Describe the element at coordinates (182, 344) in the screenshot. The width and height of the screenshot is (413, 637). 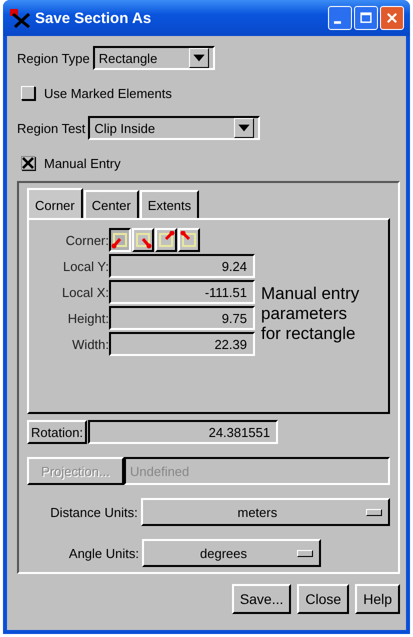
I see `input-field: 22.39` at that location.